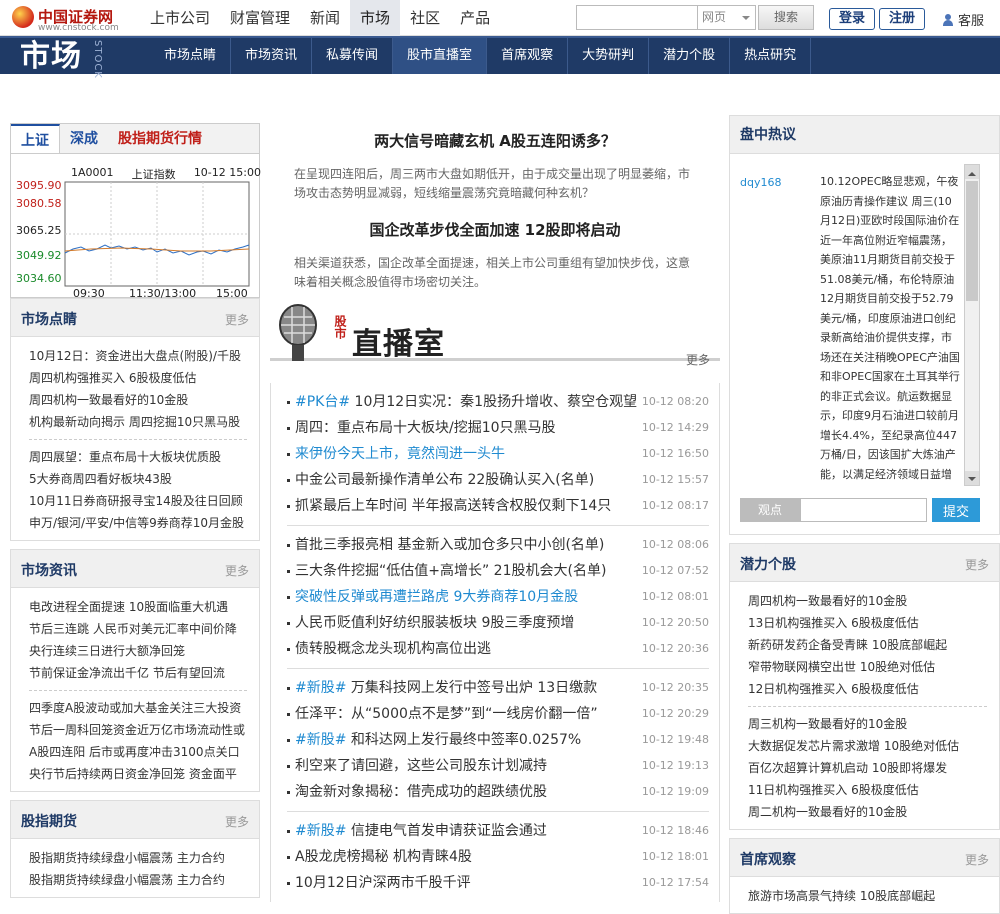  What do you see at coordinates (977, 564) in the screenshot?
I see `potential-more: 更多` at bounding box center [977, 564].